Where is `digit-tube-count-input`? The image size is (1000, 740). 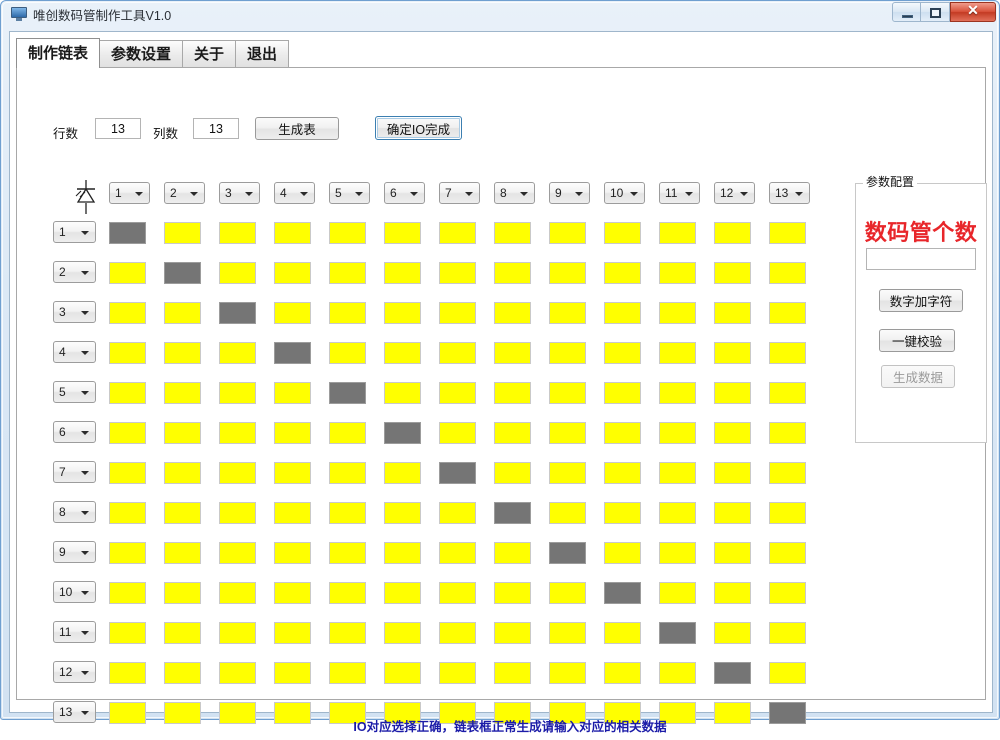 digit-tube-count-input is located at coordinates (921, 259).